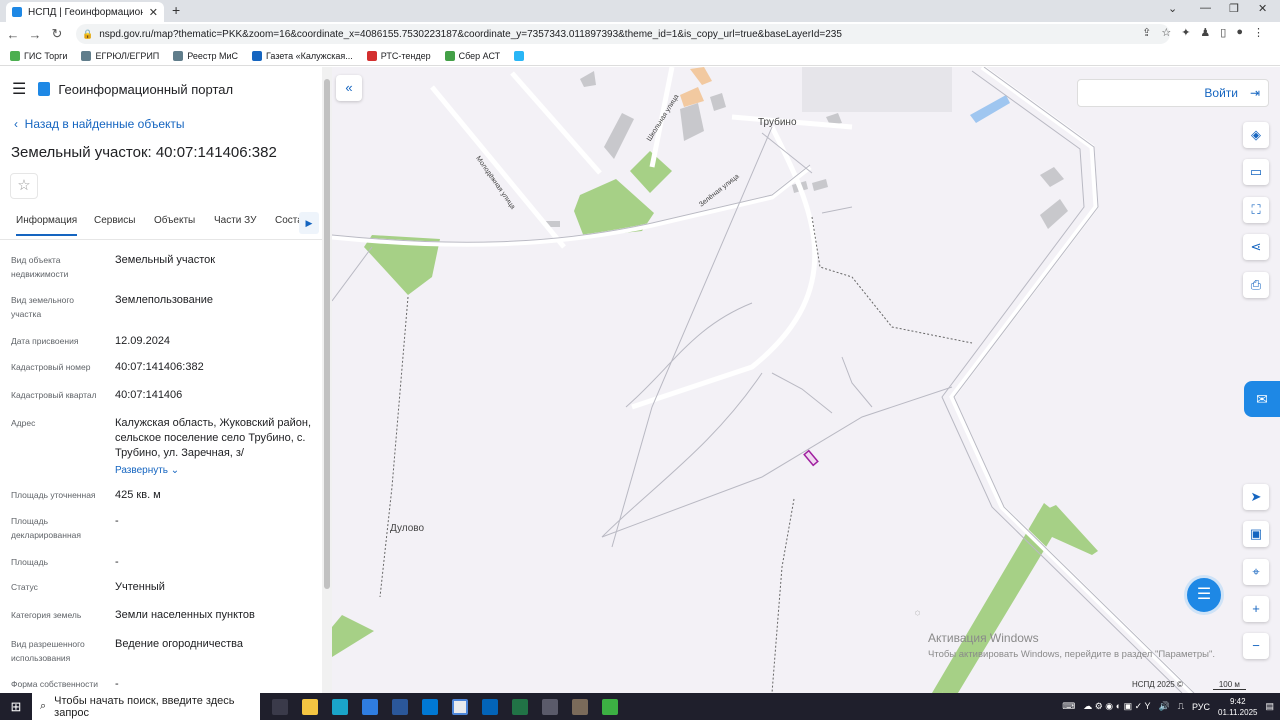  Describe the element at coordinates (176, 10) in the screenshot. I see `new-tab-button: +` at that location.